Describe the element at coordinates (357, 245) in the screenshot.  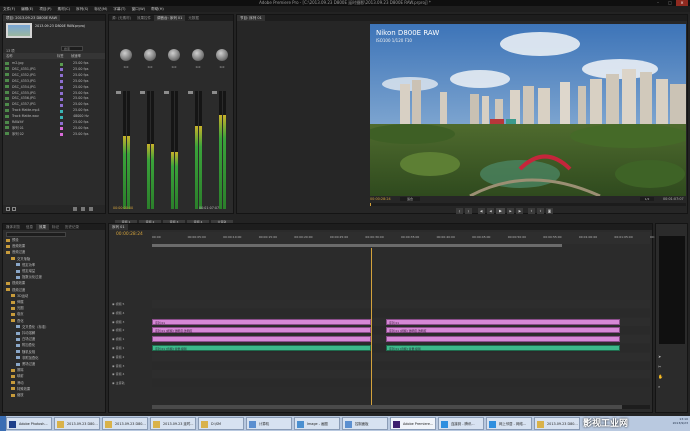
I see `work-area-bar` at that location.